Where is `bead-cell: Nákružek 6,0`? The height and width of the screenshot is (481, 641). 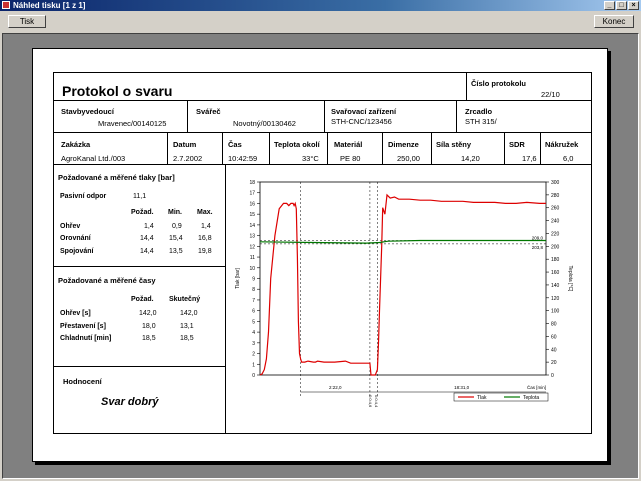 bead-cell: Nákružek 6,0 is located at coordinates (566, 149).